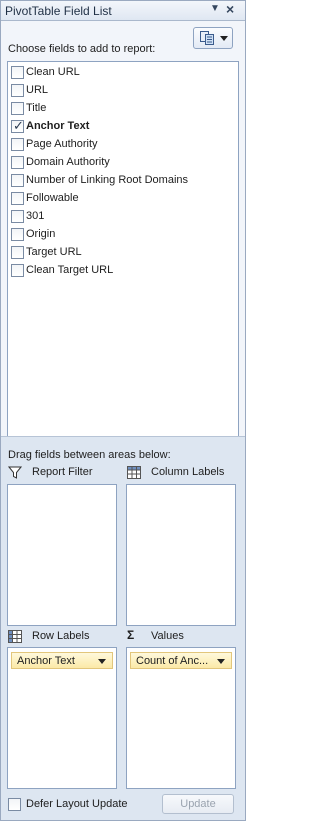  What do you see at coordinates (123, 145) in the screenshot?
I see `field-row: Page Authority` at bounding box center [123, 145].